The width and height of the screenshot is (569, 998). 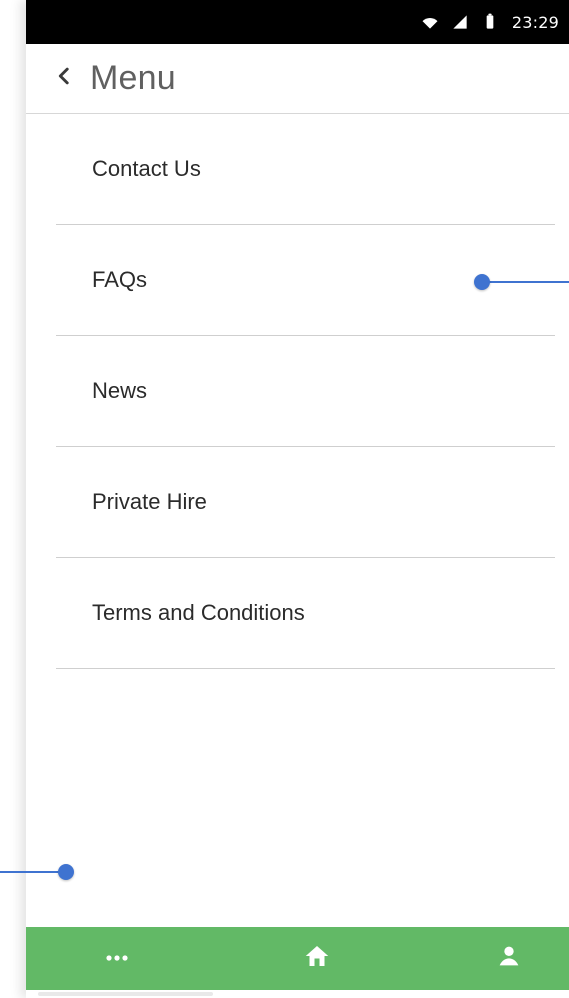 I want to click on menu-divider, so click(x=305, y=668).